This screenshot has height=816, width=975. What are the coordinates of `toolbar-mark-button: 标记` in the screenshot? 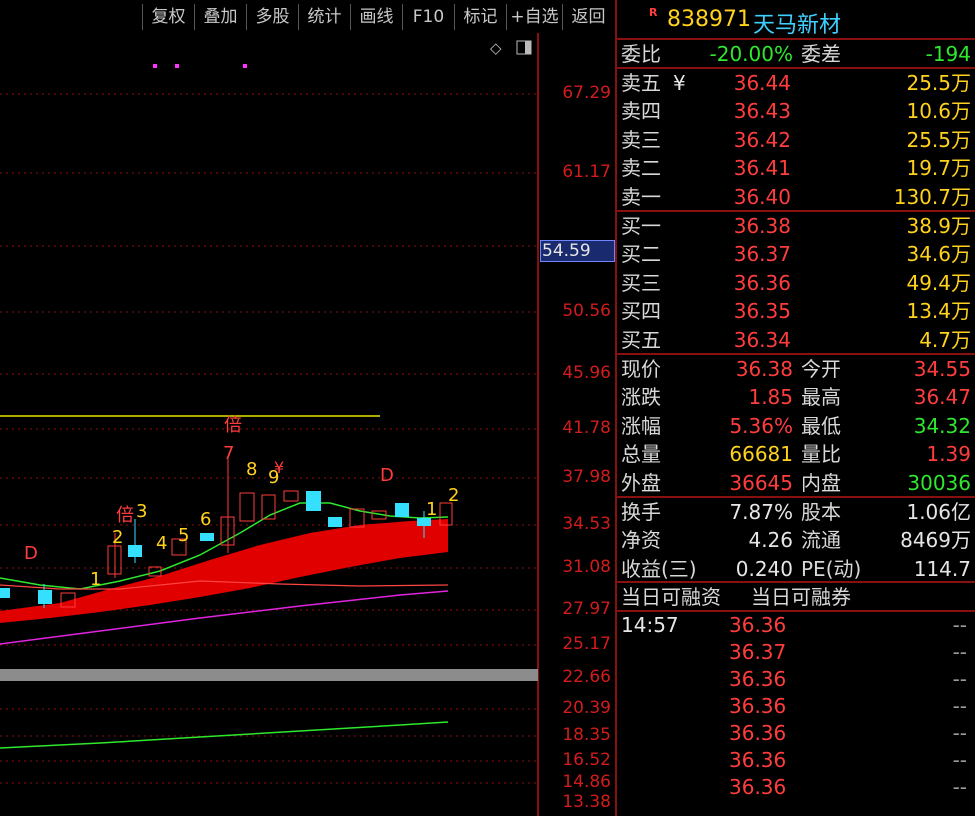 It's located at (480, 17).